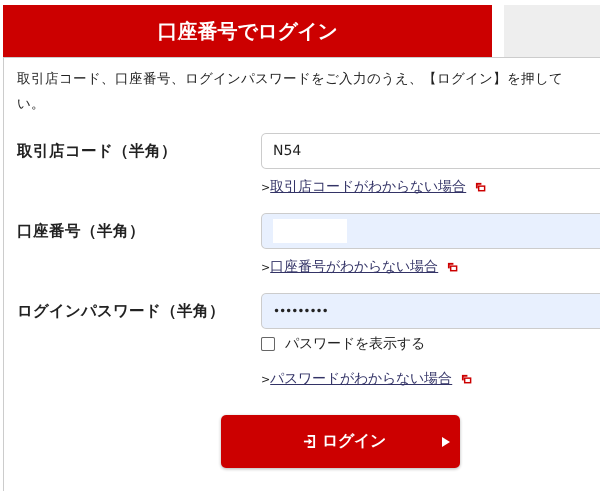 Image resolution: width=600 pixels, height=491 pixels. What do you see at coordinates (368, 187) in the screenshot?
I see `help-link: 取引店コードがわからない場合` at bounding box center [368, 187].